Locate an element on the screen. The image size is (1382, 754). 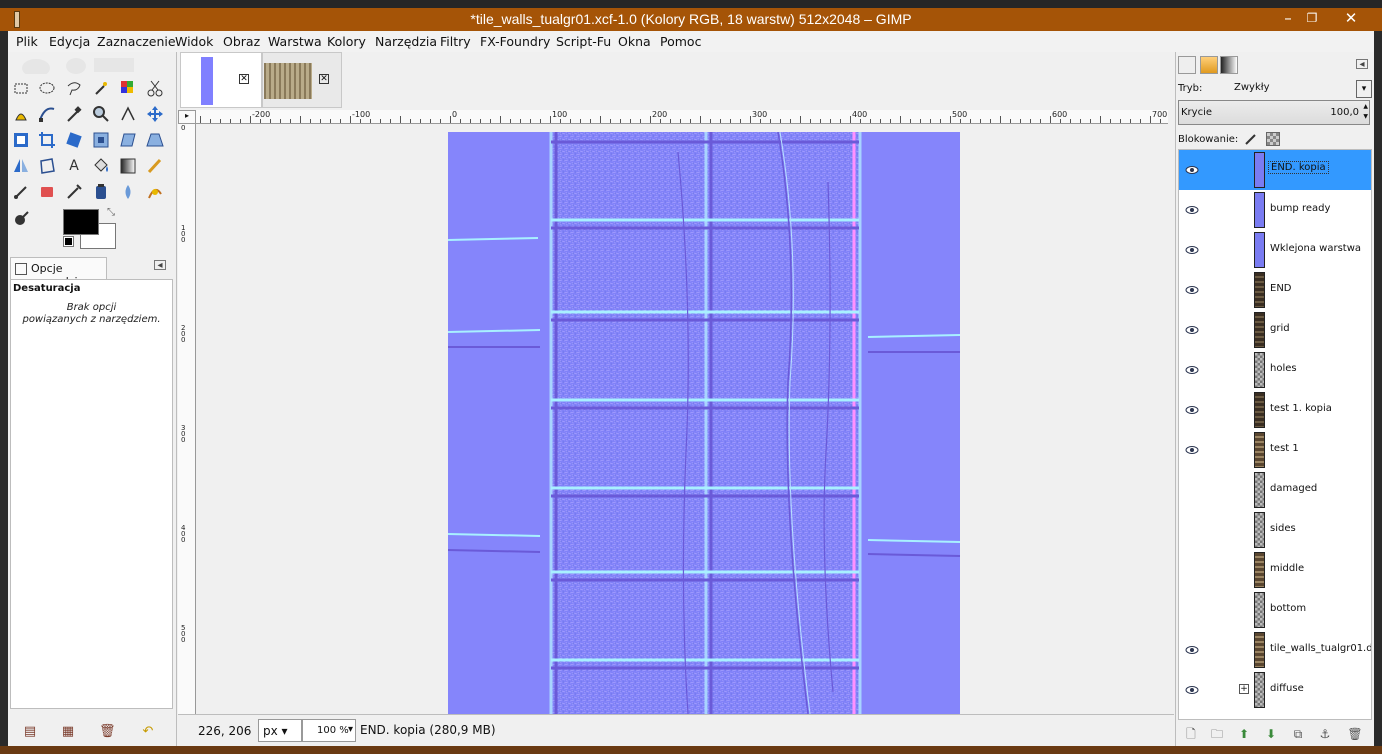
layer-row: test 1. kopia is located at coordinates (1275, 410).